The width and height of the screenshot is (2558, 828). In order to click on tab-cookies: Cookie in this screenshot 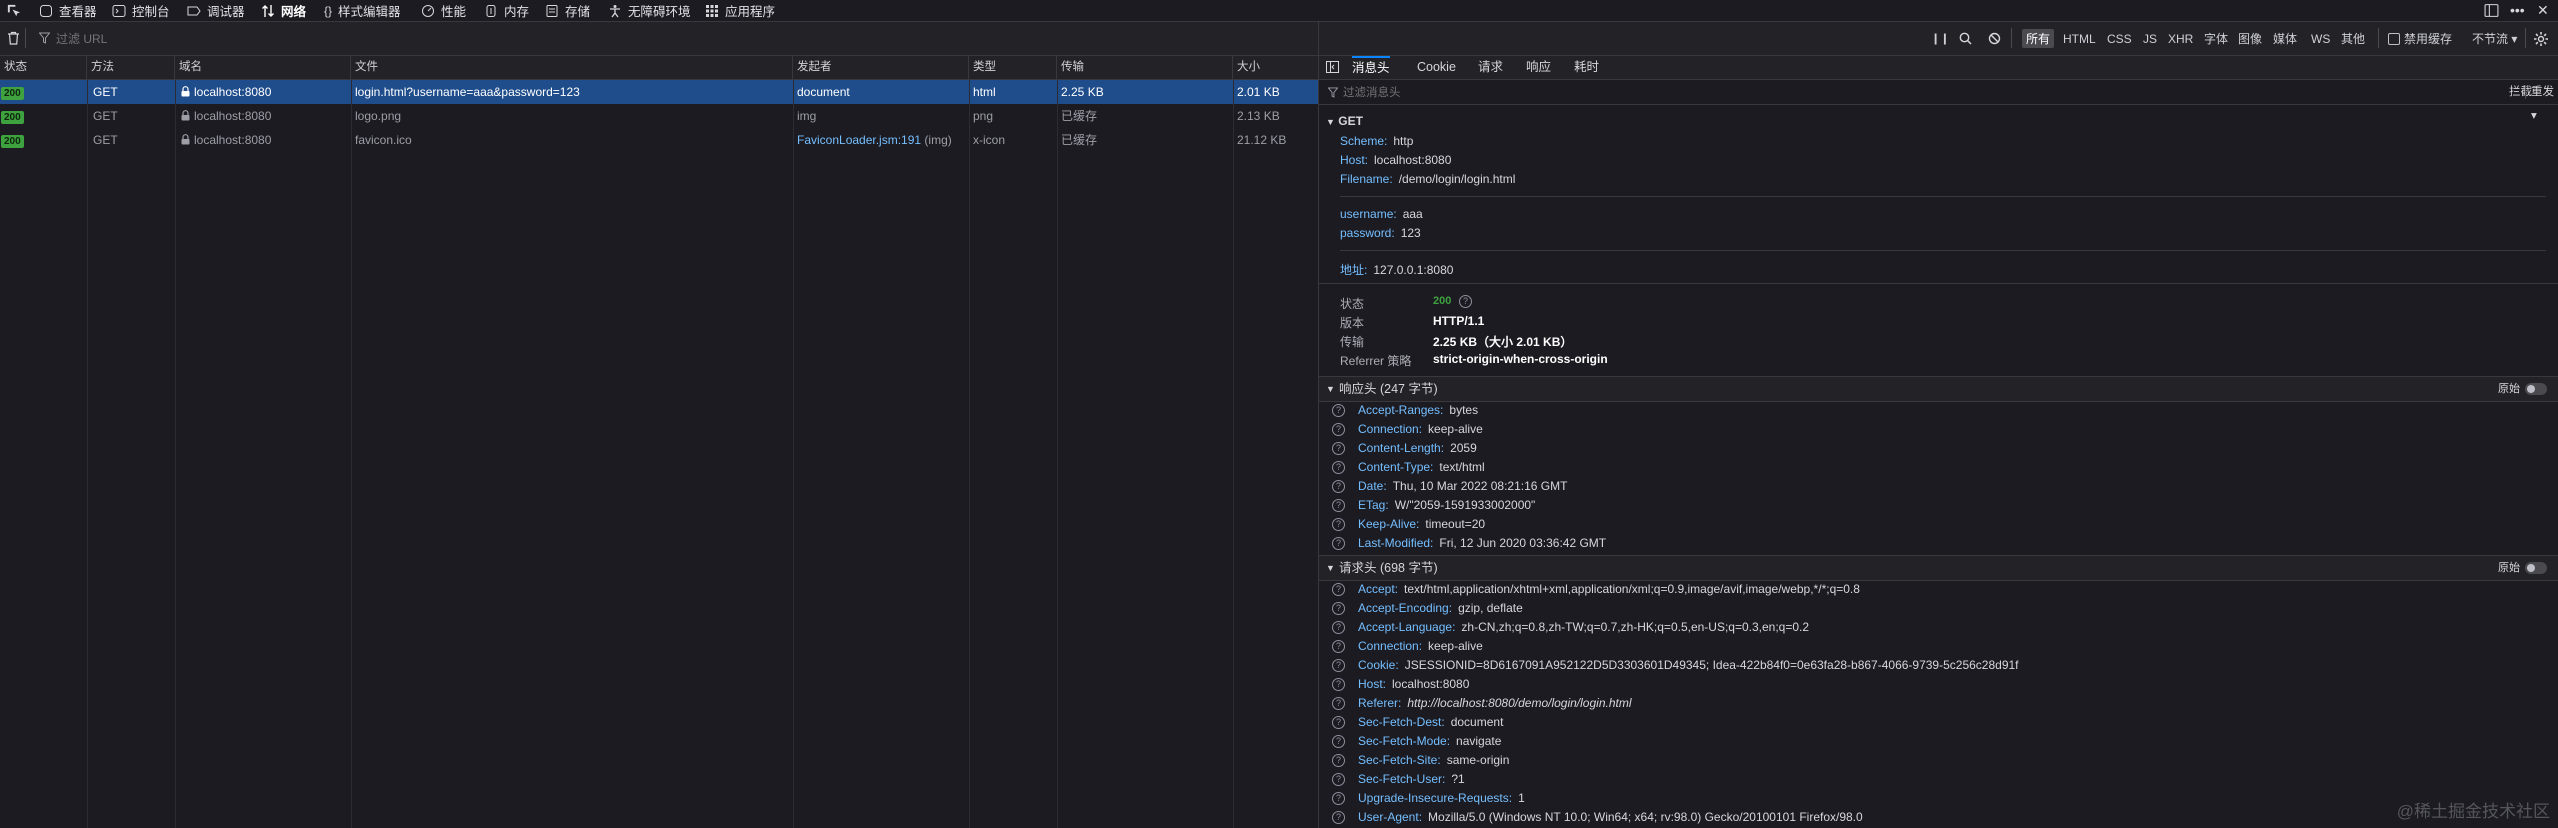, I will do `click(1436, 67)`.